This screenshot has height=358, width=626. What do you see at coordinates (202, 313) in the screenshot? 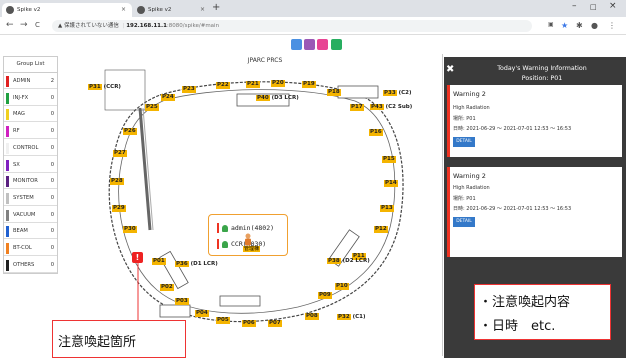
I see `point-label: P04` at bounding box center [202, 313].